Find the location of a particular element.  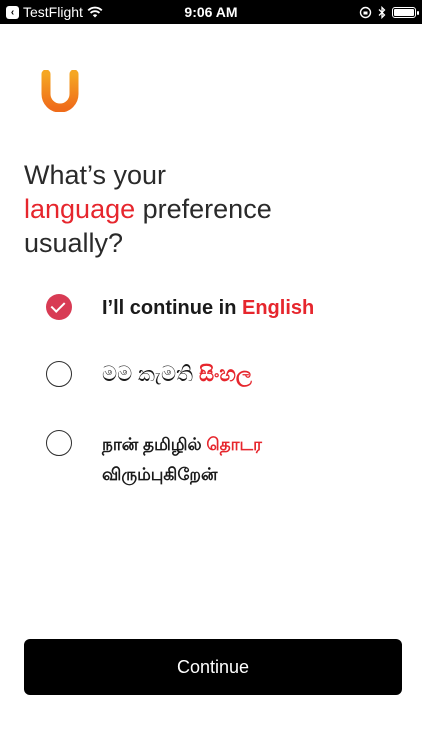

option-label: நான் தமிழில் தொடர விரும்புகிறேன் is located at coordinates (182, 459).